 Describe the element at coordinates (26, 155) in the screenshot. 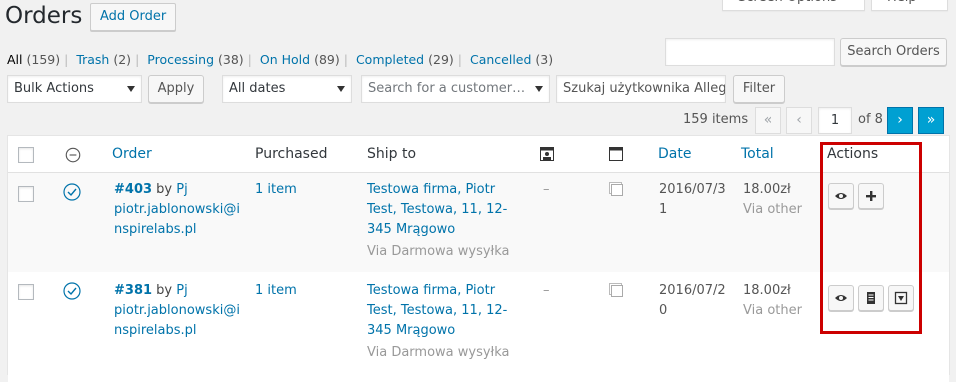

I see `select-all-checkbox` at that location.